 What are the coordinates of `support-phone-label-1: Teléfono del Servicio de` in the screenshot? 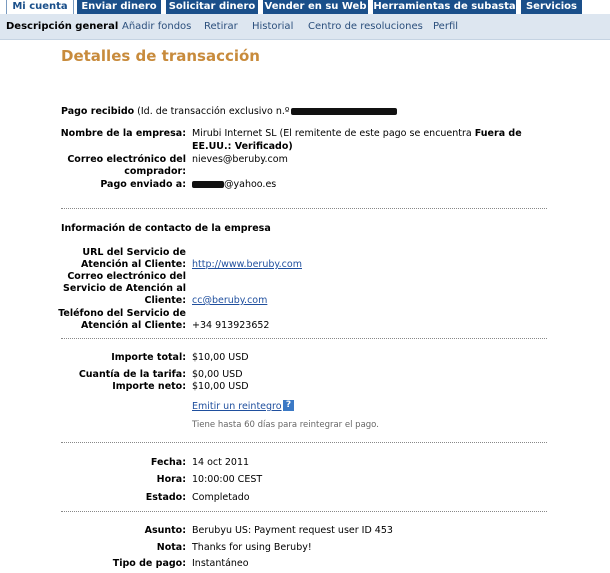 It's located at (122, 313).